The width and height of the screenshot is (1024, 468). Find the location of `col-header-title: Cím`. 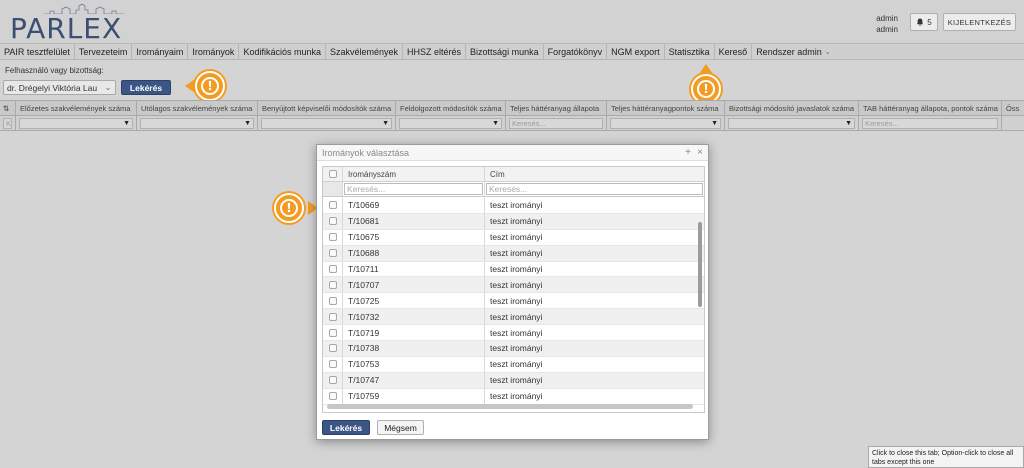

col-header-title: Cím is located at coordinates (594, 174).